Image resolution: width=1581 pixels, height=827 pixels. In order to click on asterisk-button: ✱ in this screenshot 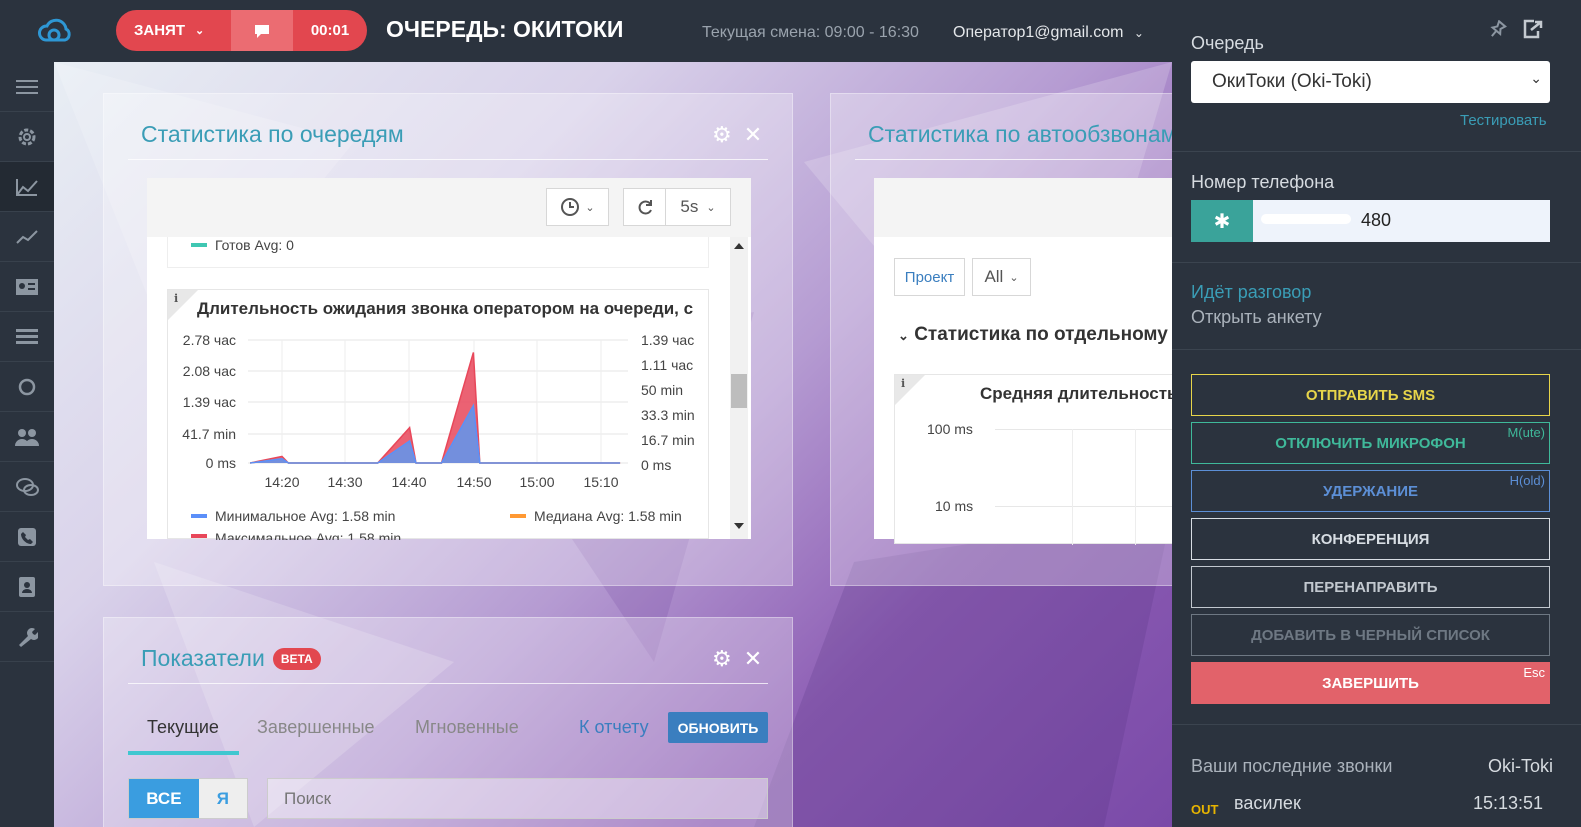, I will do `click(1222, 221)`.